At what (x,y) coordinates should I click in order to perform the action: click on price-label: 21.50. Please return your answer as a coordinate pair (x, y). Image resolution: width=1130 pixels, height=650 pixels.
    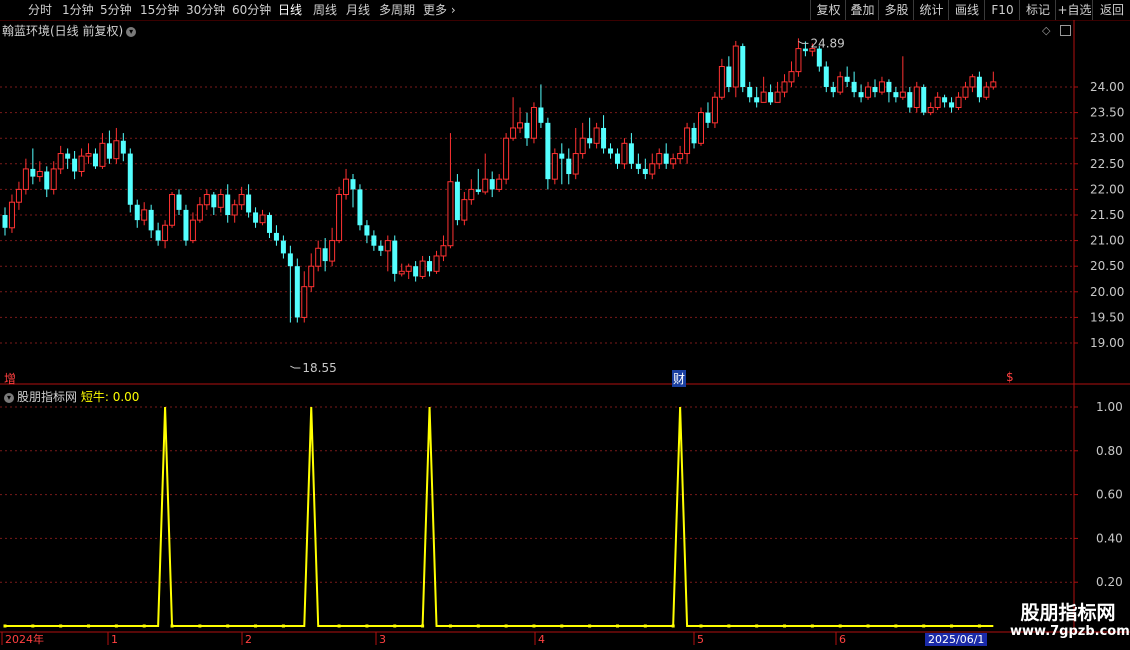
    Looking at the image, I should click on (1107, 215).